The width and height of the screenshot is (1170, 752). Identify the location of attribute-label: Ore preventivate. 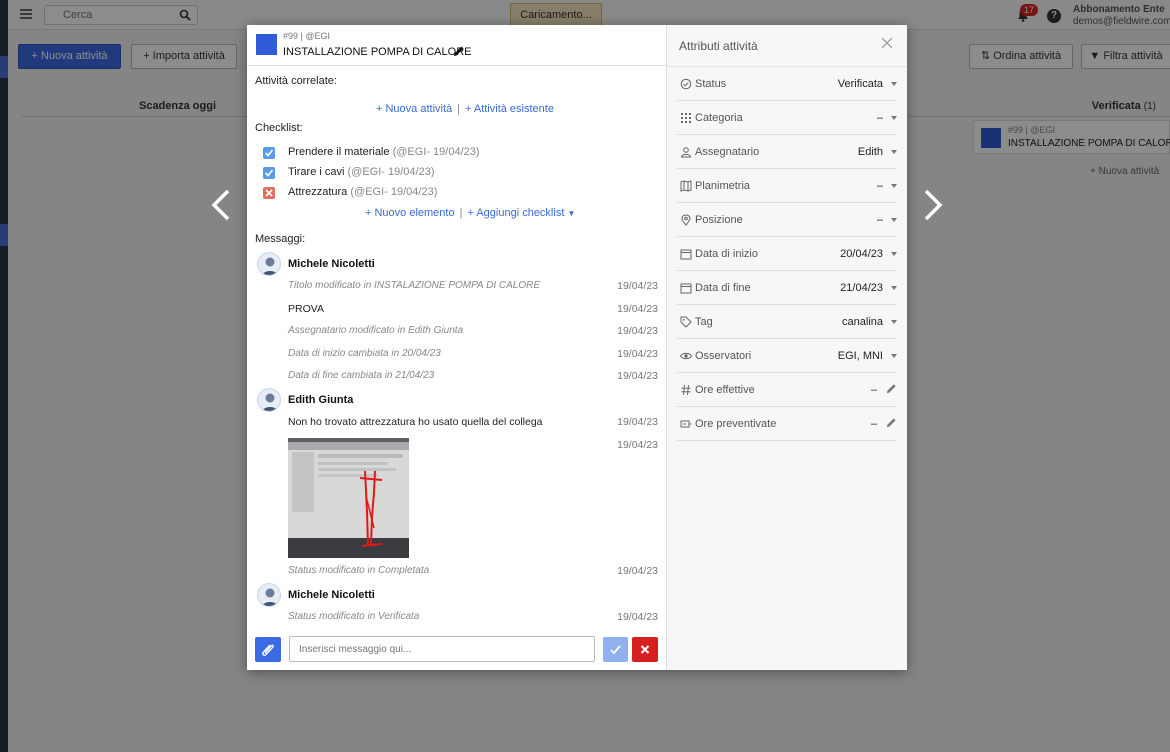
(736, 424).